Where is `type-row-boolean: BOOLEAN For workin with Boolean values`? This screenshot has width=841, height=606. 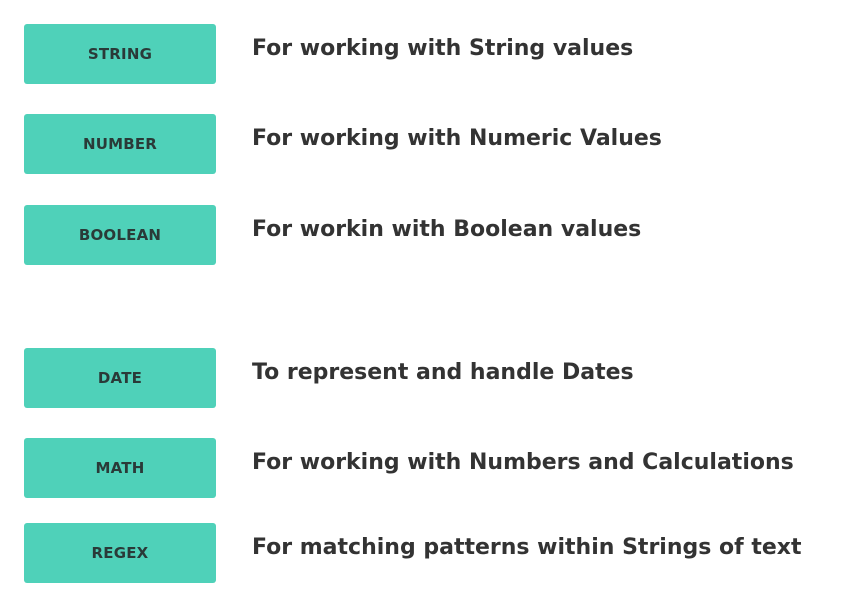
type-row-boolean: BOOLEAN For workin with Boolean values is located at coordinates (420, 235).